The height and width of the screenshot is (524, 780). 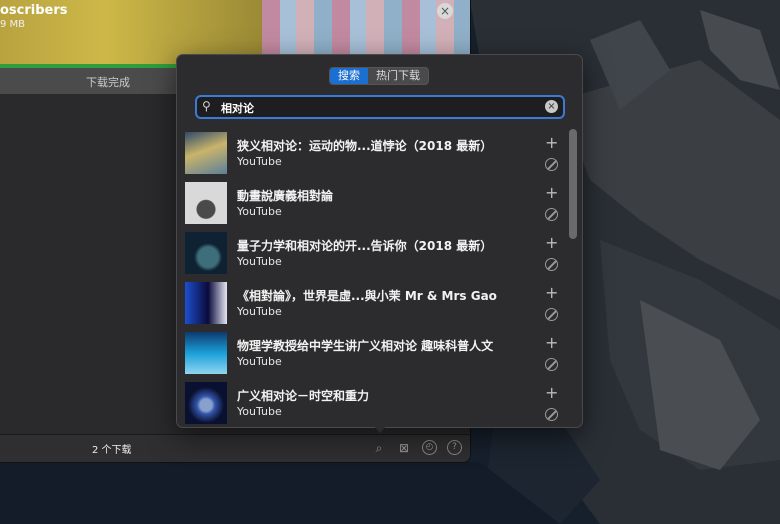 What do you see at coordinates (303, 396) in the screenshot?
I see `result-title: 广义相对论－时空和重力` at bounding box center [303, 396].